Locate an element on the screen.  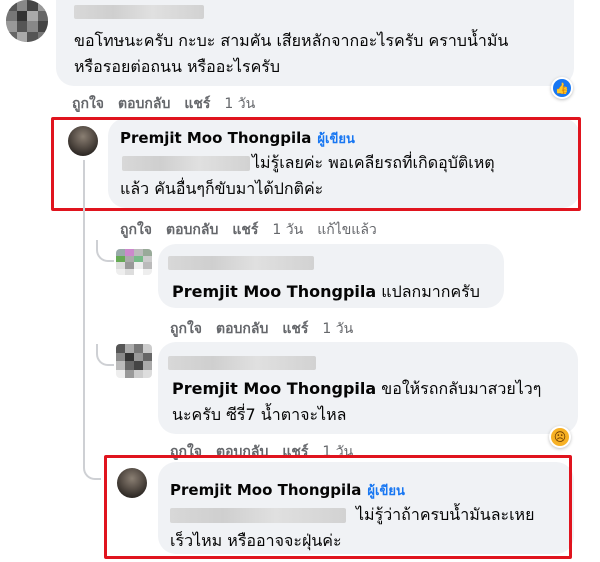
reply-actions: ถูกใจ ตอบกลับ แชร์ 1 วัน แก้ไขแล้ว is located at coordinates (248, 230).